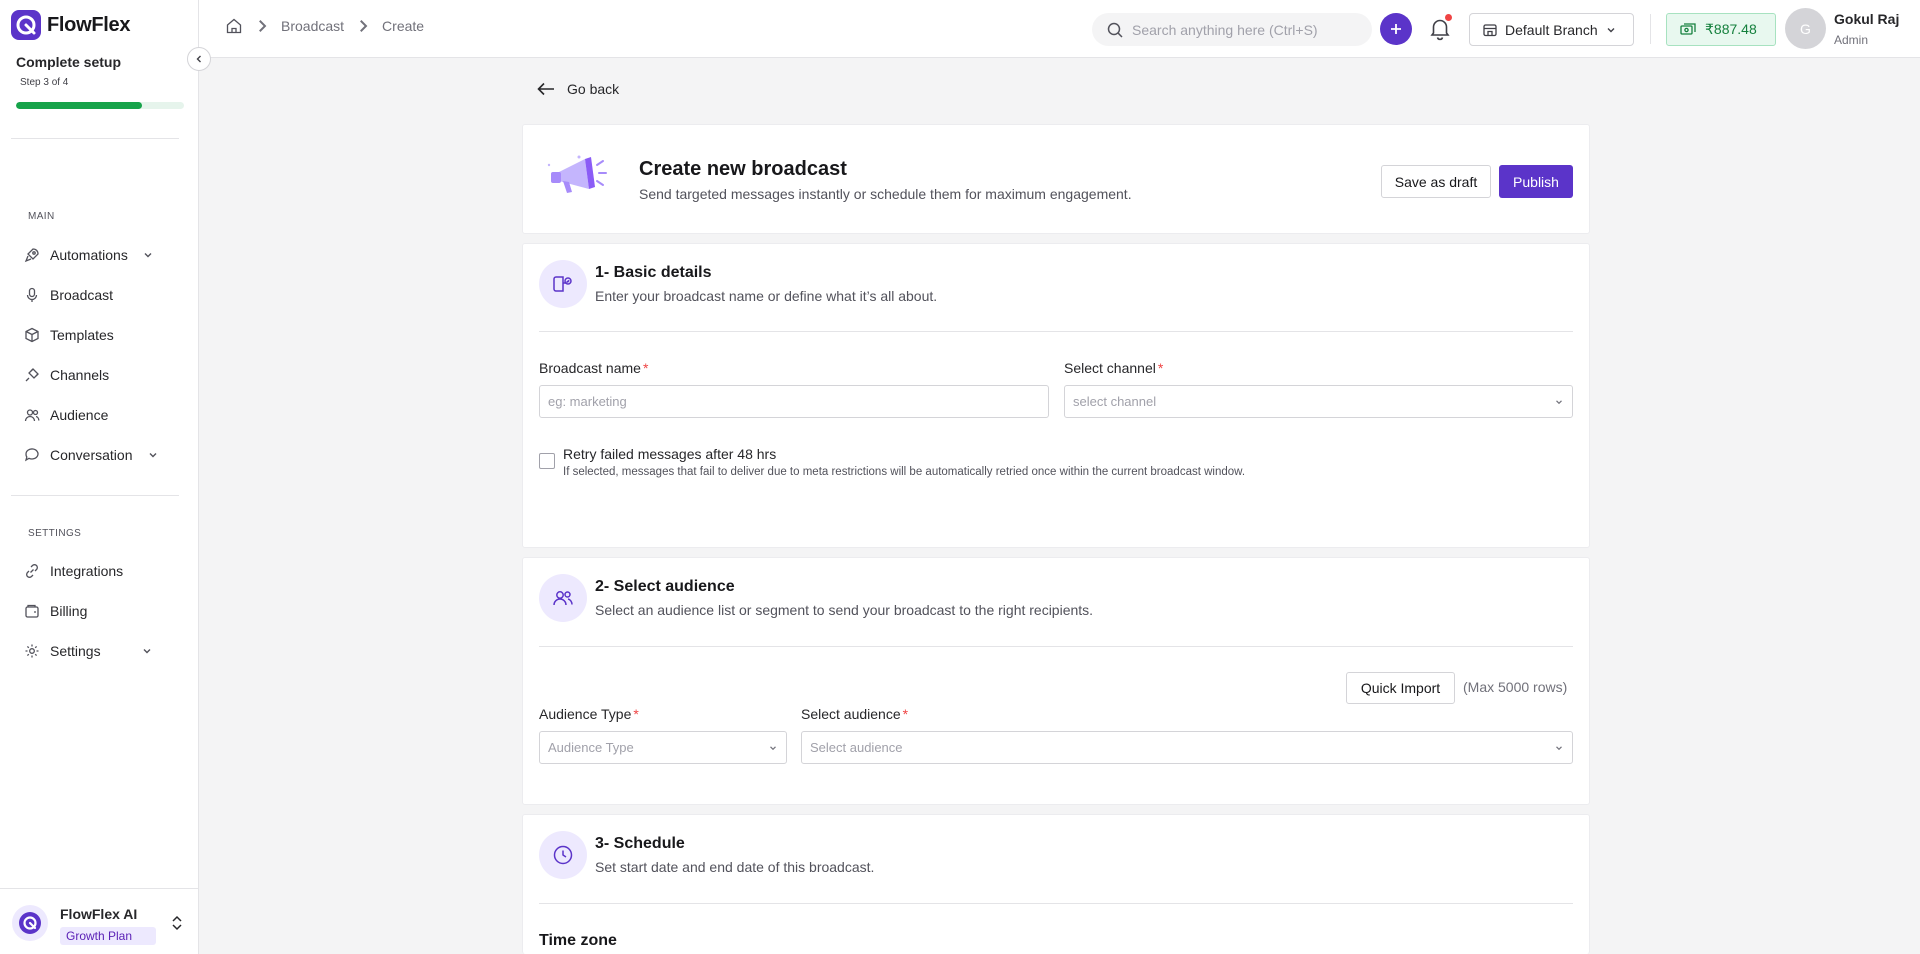 The width and height of the screenshot is (1920, 954). Describe the element at coordinates (851, 714) in the screenshot. I see `field-label-text: Select audience` at that location.